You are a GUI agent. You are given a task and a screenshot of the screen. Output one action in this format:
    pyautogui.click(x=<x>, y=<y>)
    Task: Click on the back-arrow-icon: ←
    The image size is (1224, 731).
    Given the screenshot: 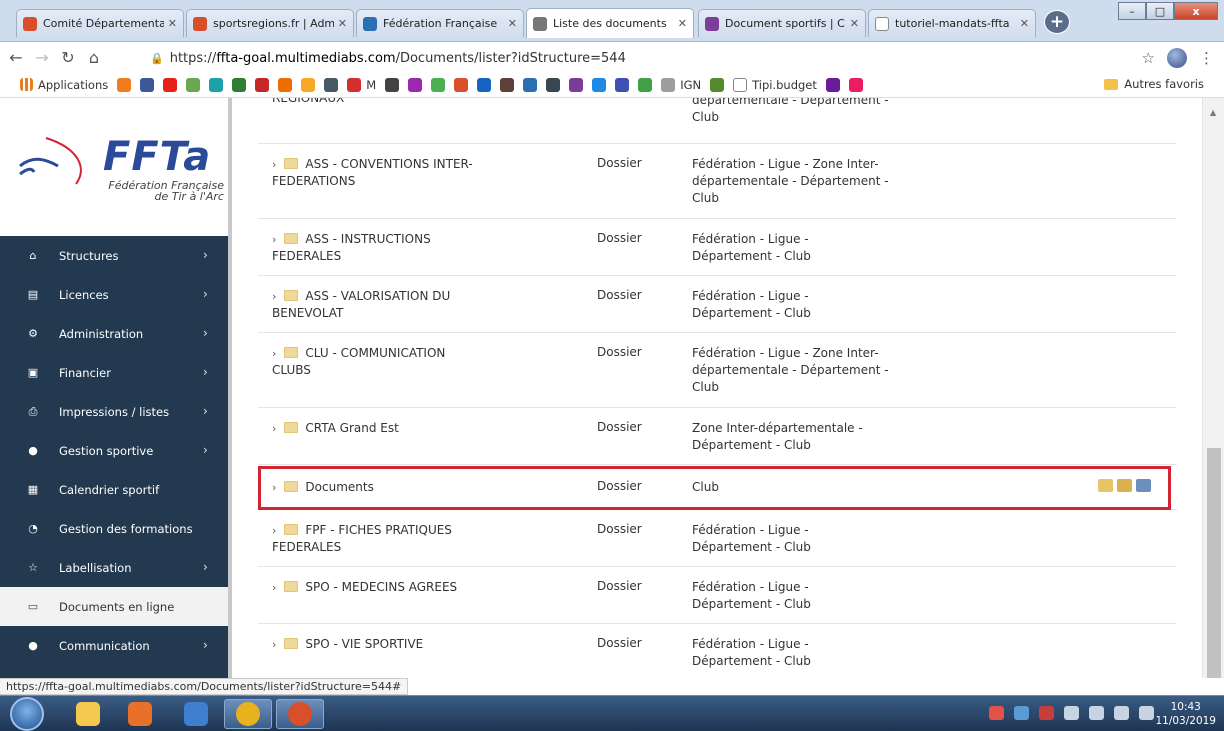 What is the action you would take?
    pyautogui.click(x=16, y=57)
    